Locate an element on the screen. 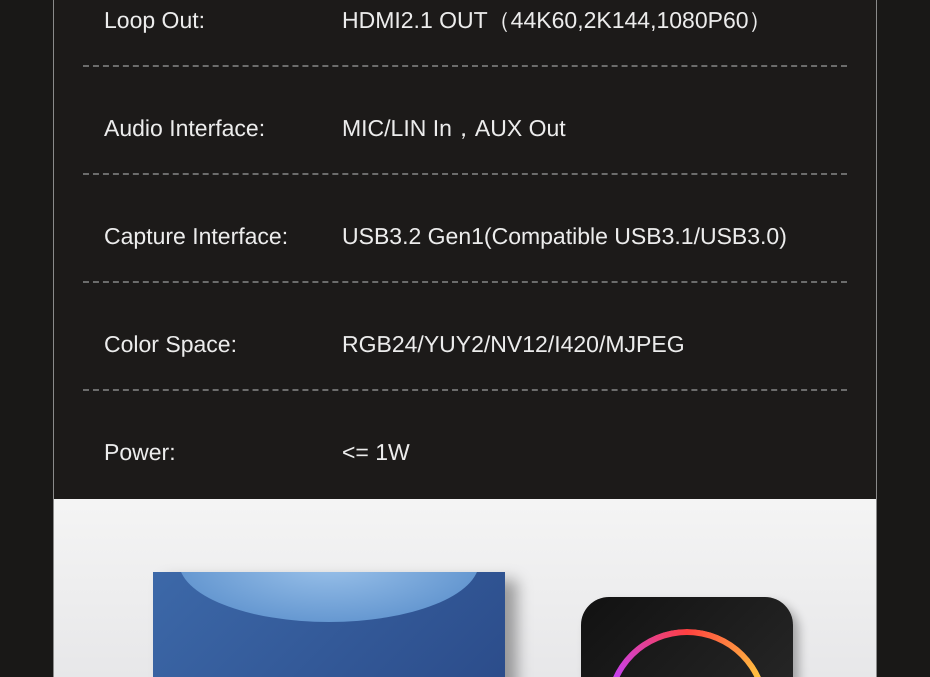 The height and width of the screenshot is (677, 930). spec-label: Color Space: is located at coordinates (171, 344).